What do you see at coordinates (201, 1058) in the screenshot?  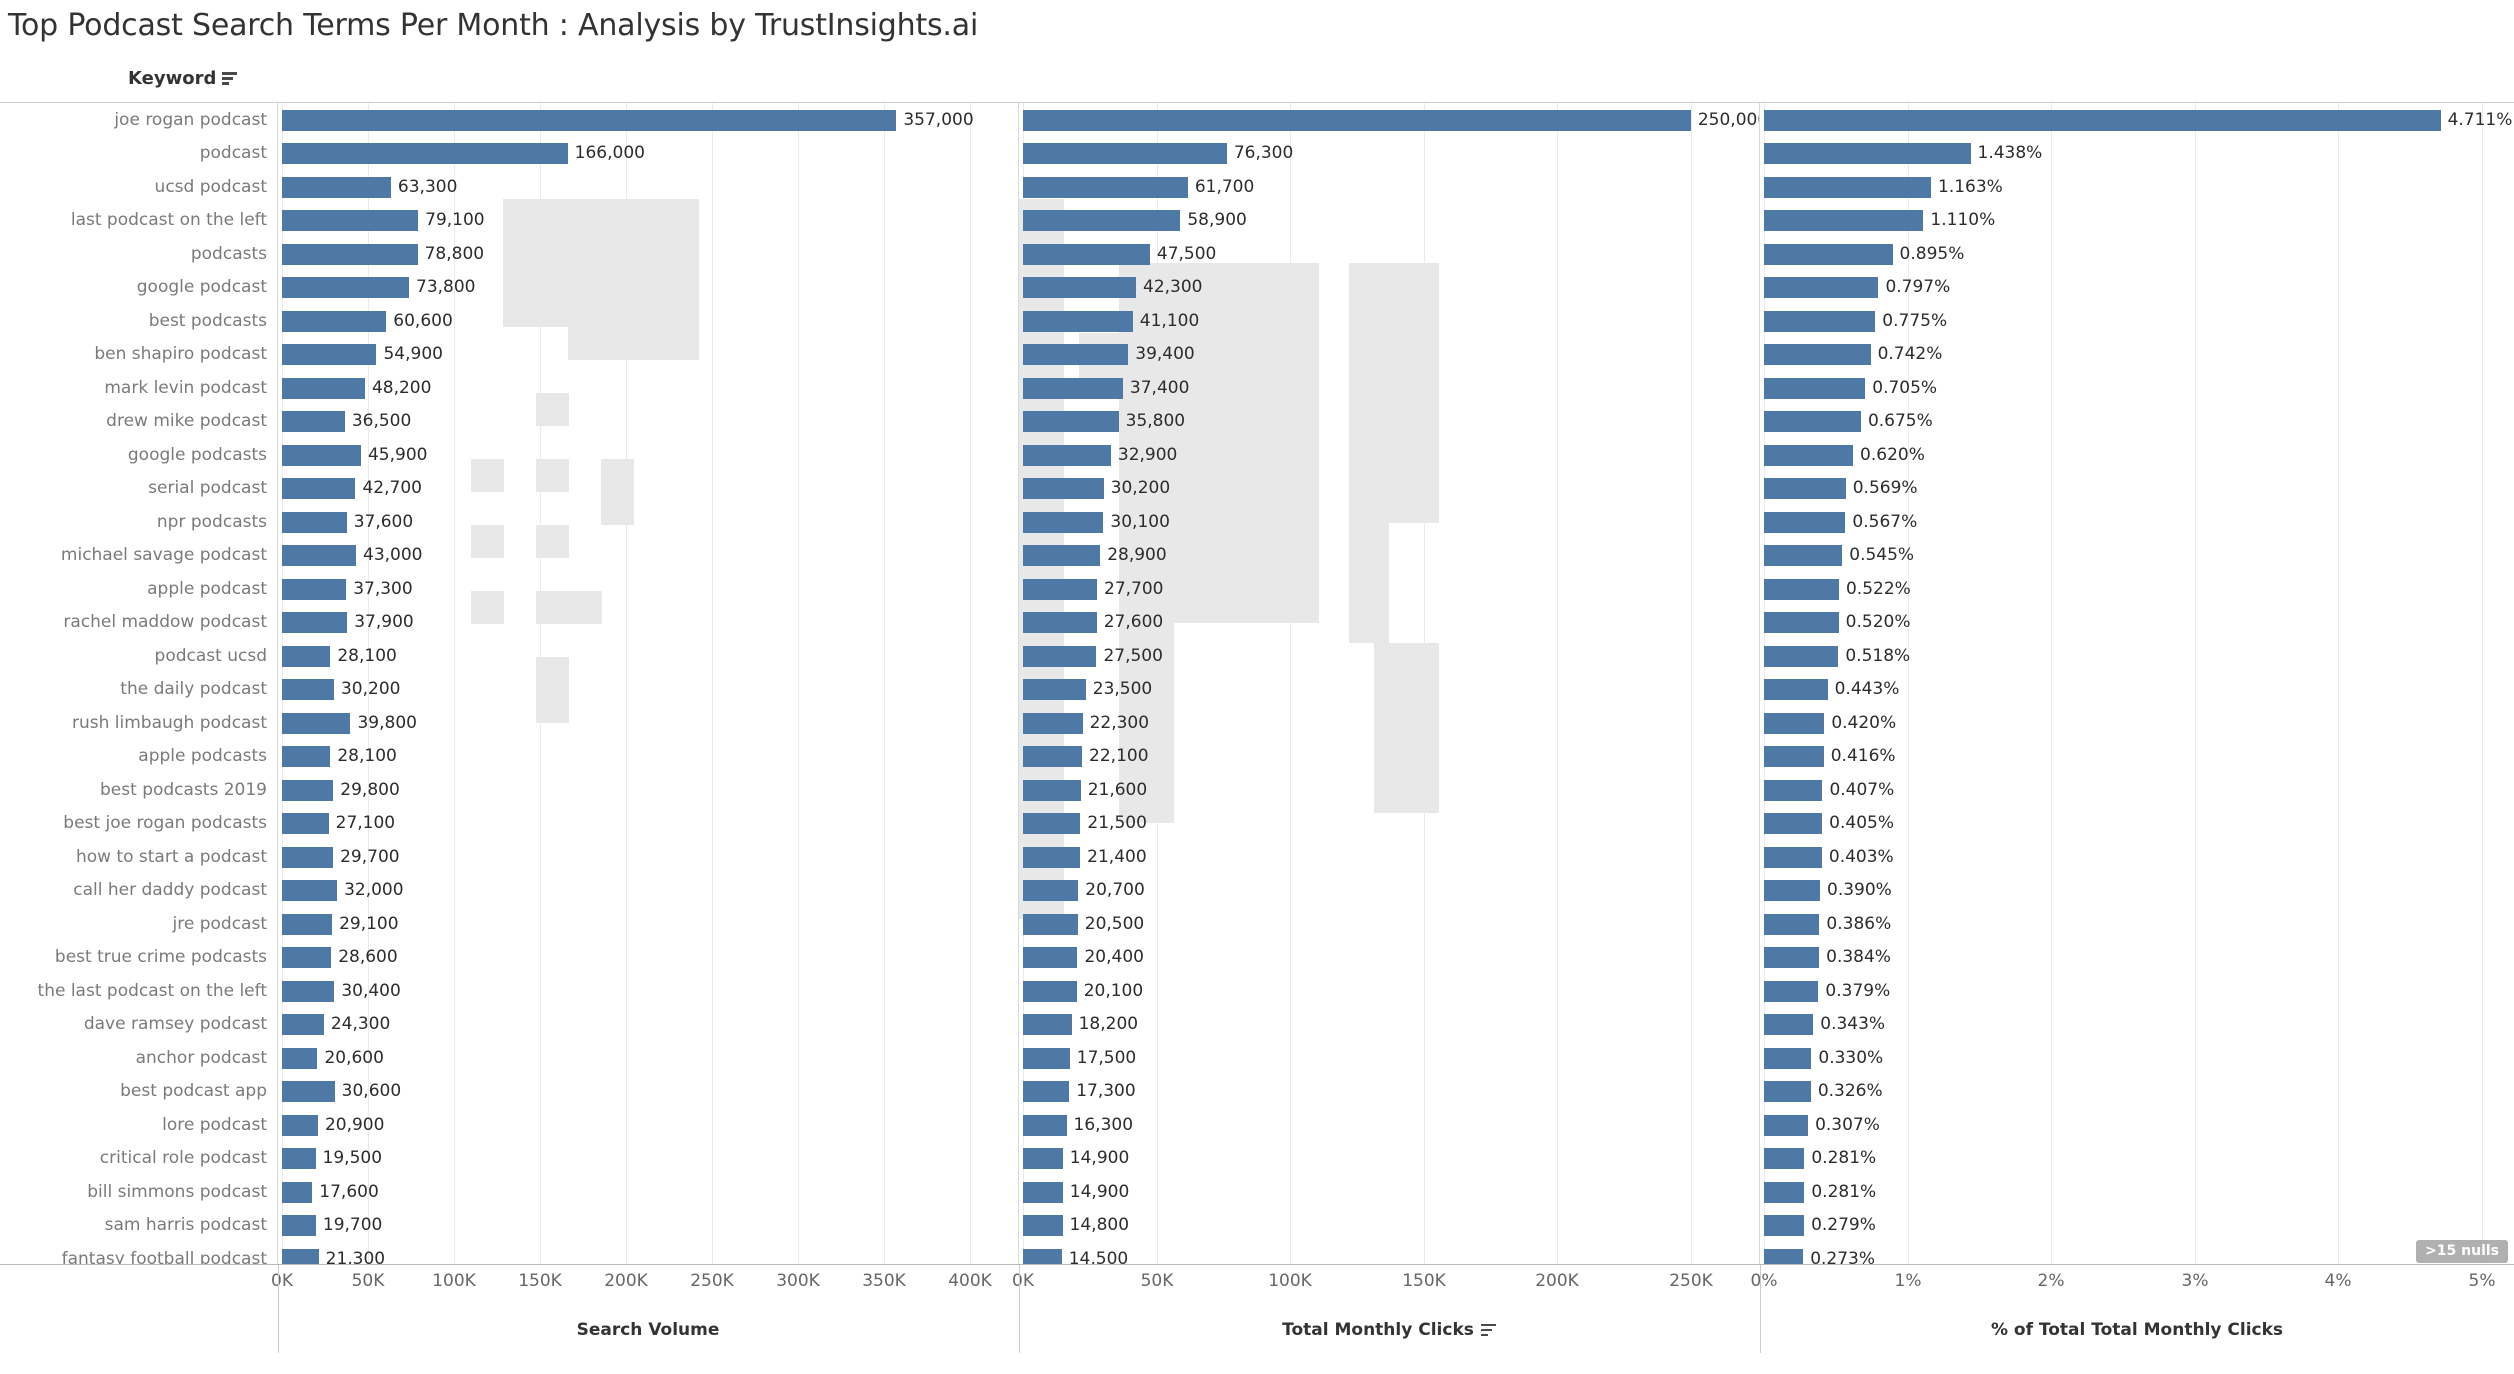 I see `keyword-label: anchor podcast` at bounding box center [201, 1058].